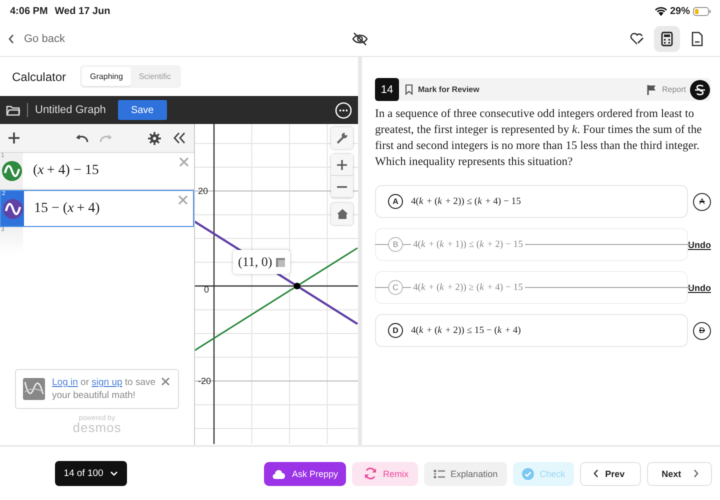  I want to click on home-button, so click(342, 214).